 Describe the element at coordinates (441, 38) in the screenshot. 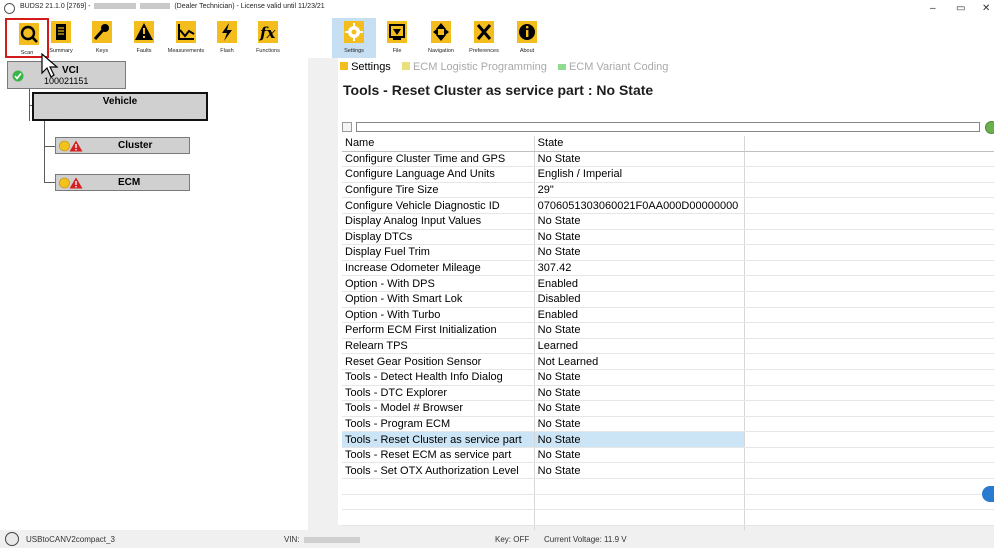

I see `toolbar-navigation-button: Navigation` at that location.